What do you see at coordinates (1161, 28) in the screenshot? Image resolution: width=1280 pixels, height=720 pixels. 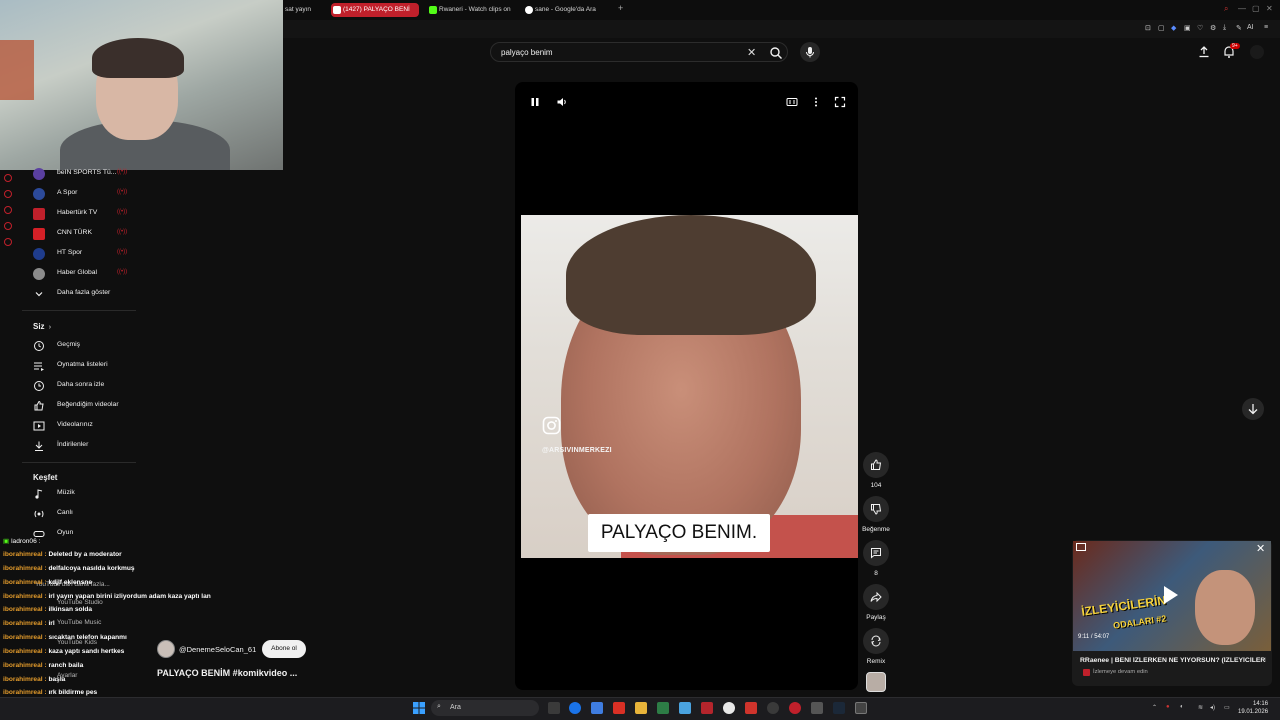 I see `screenshot-icon: ▢` at bounding box center [1161, 28].